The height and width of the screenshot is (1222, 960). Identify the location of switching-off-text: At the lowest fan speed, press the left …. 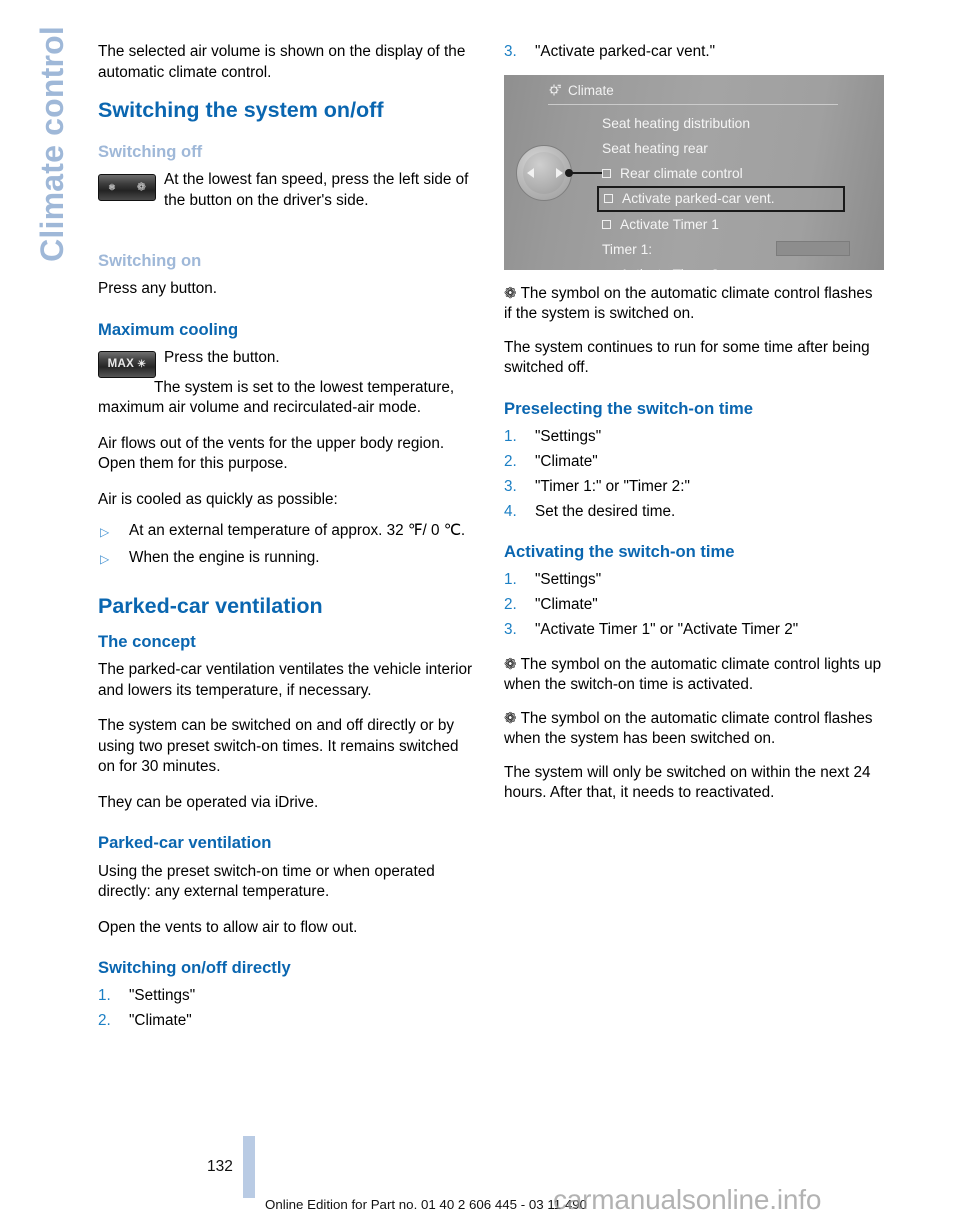
(316, 190).